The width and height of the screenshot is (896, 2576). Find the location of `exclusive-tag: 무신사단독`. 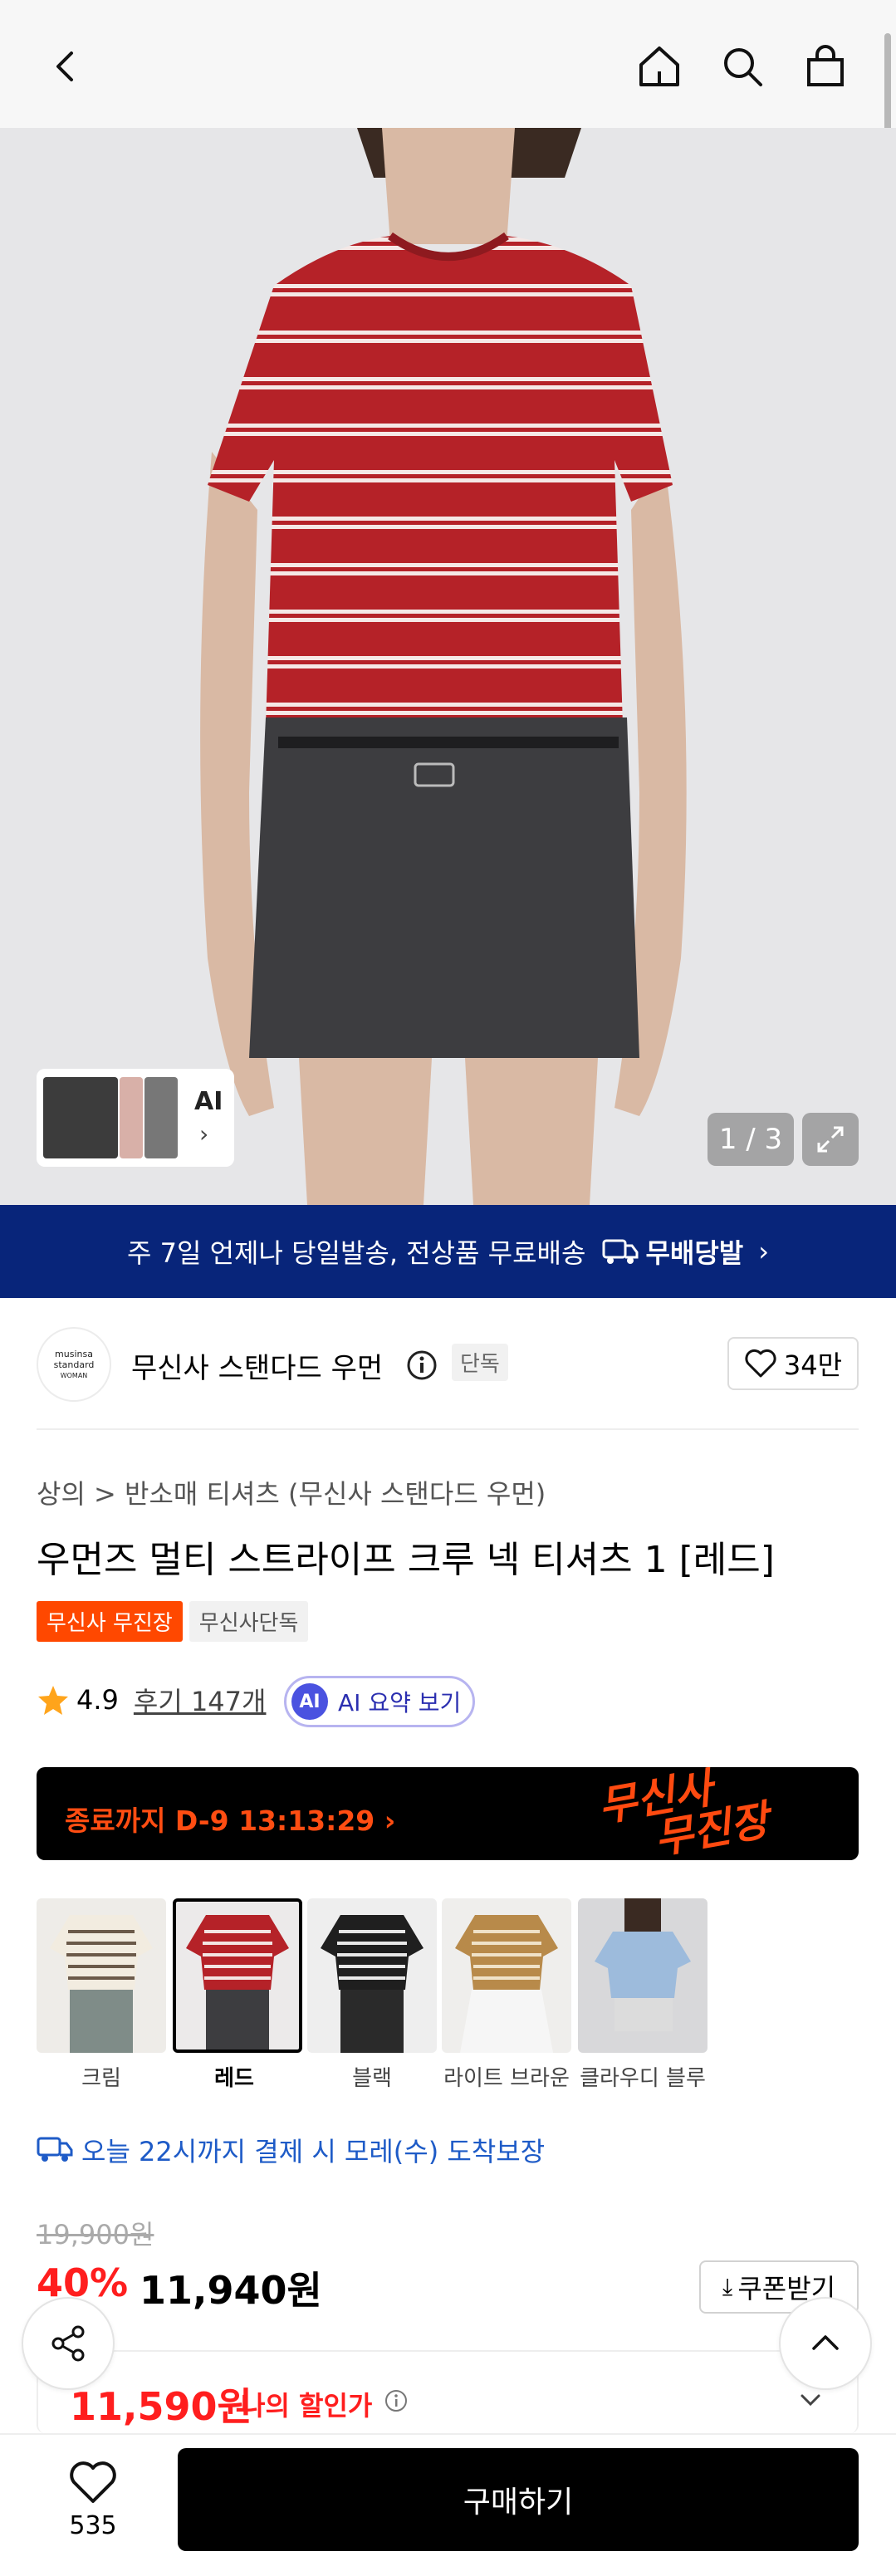

exclusive-tag: 무신사단독 is located at coordinates (249, 1622).